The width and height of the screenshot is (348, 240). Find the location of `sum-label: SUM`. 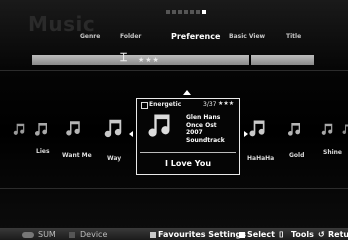

sum-label: SUM is located at coordinates (47, 234).